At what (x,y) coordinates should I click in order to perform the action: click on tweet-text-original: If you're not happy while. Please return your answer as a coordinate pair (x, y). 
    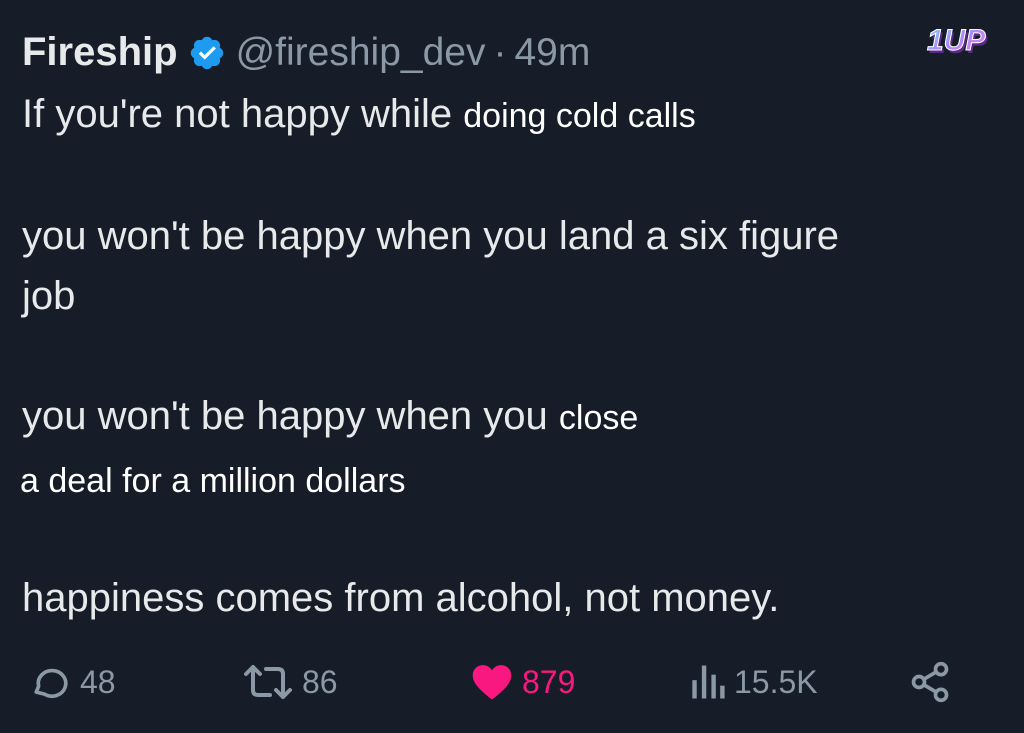
    Looking at the image, I should click on (237, 114).